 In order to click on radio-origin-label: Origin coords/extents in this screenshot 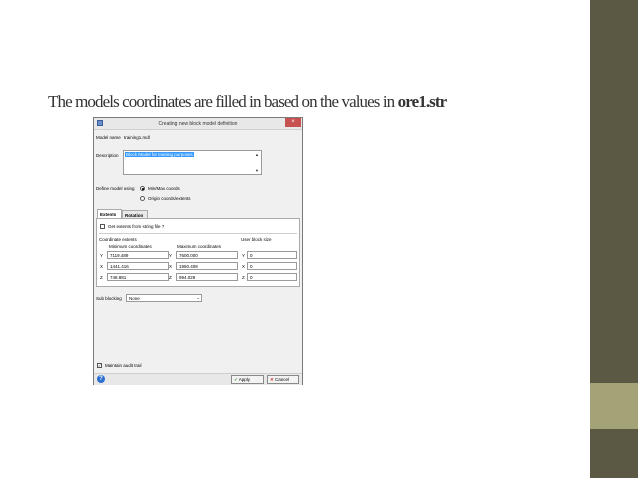, I will do `click(169, 198)`.